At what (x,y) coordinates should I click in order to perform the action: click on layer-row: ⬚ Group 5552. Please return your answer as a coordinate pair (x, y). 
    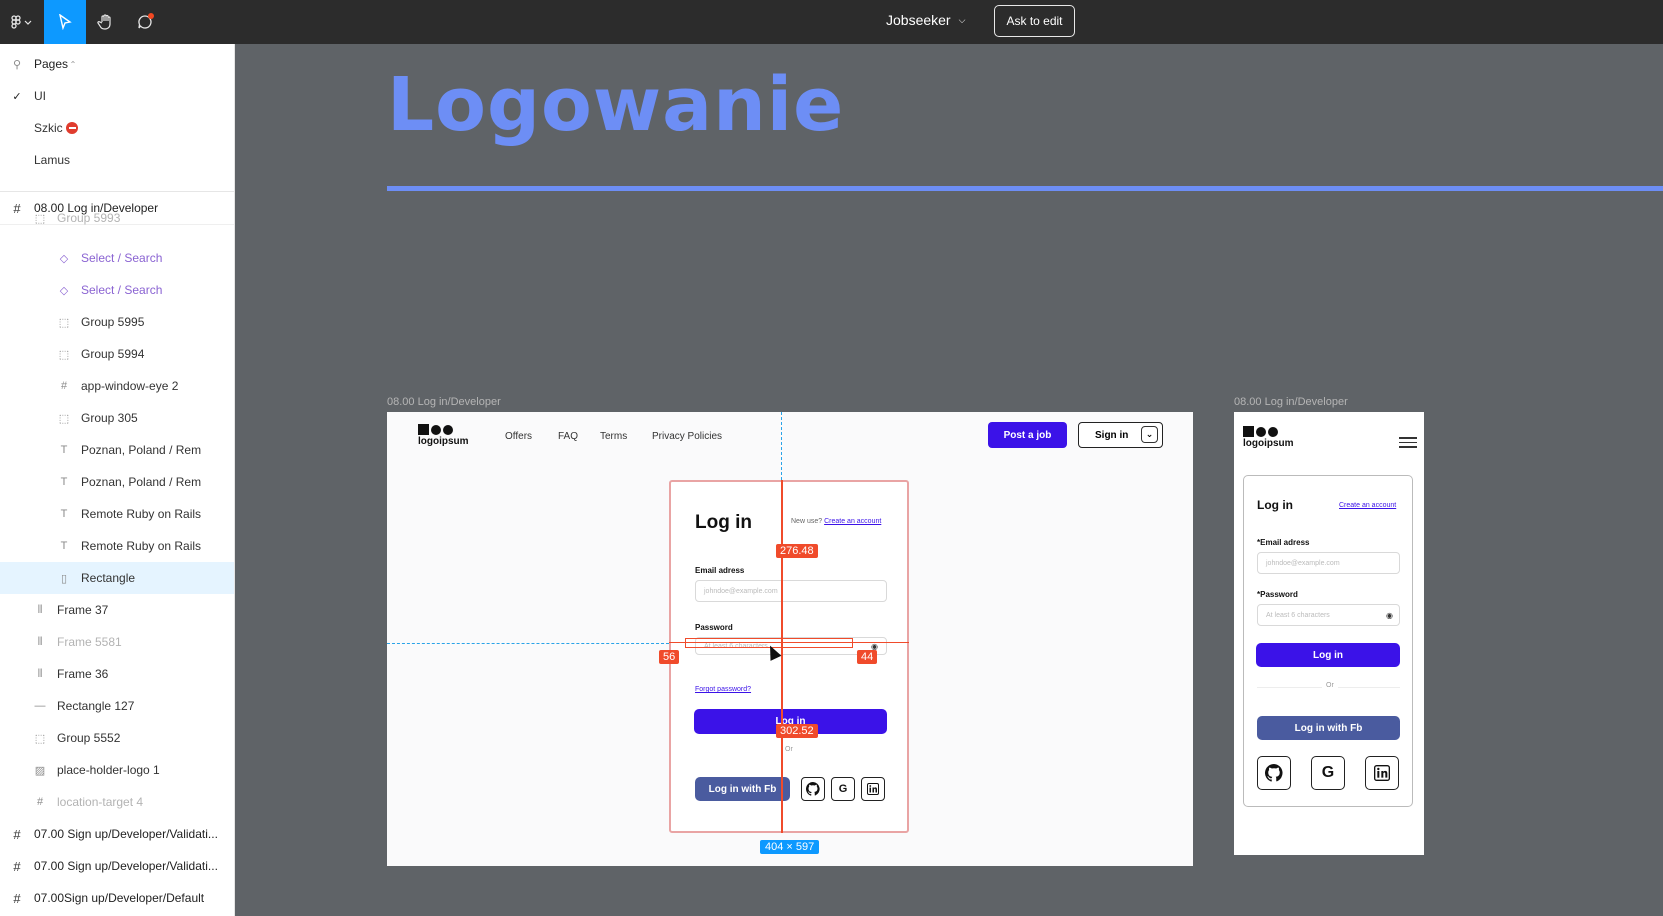
    Looking at the image, I should click on (117, 738).